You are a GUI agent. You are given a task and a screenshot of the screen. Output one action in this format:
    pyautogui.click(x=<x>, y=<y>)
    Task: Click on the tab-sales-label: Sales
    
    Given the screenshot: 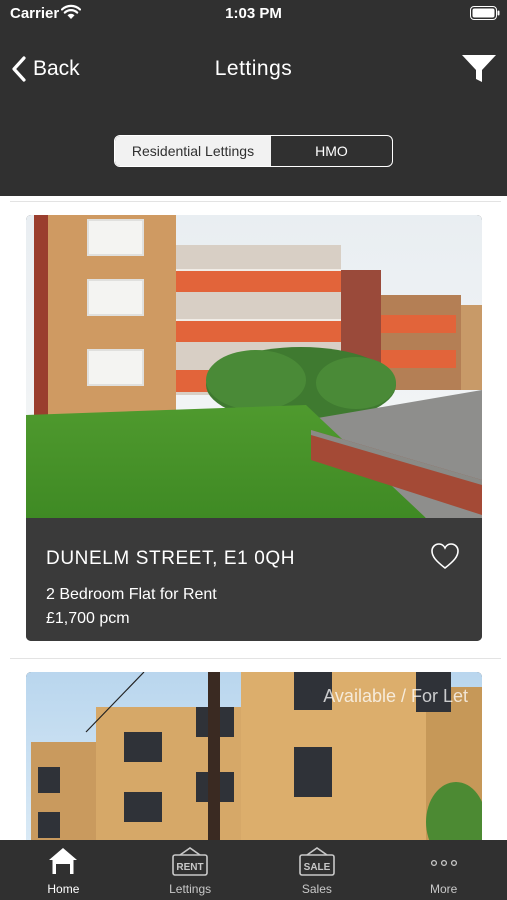 What is the action you would take?
    pyautogui.click(x=316, y=889)
    